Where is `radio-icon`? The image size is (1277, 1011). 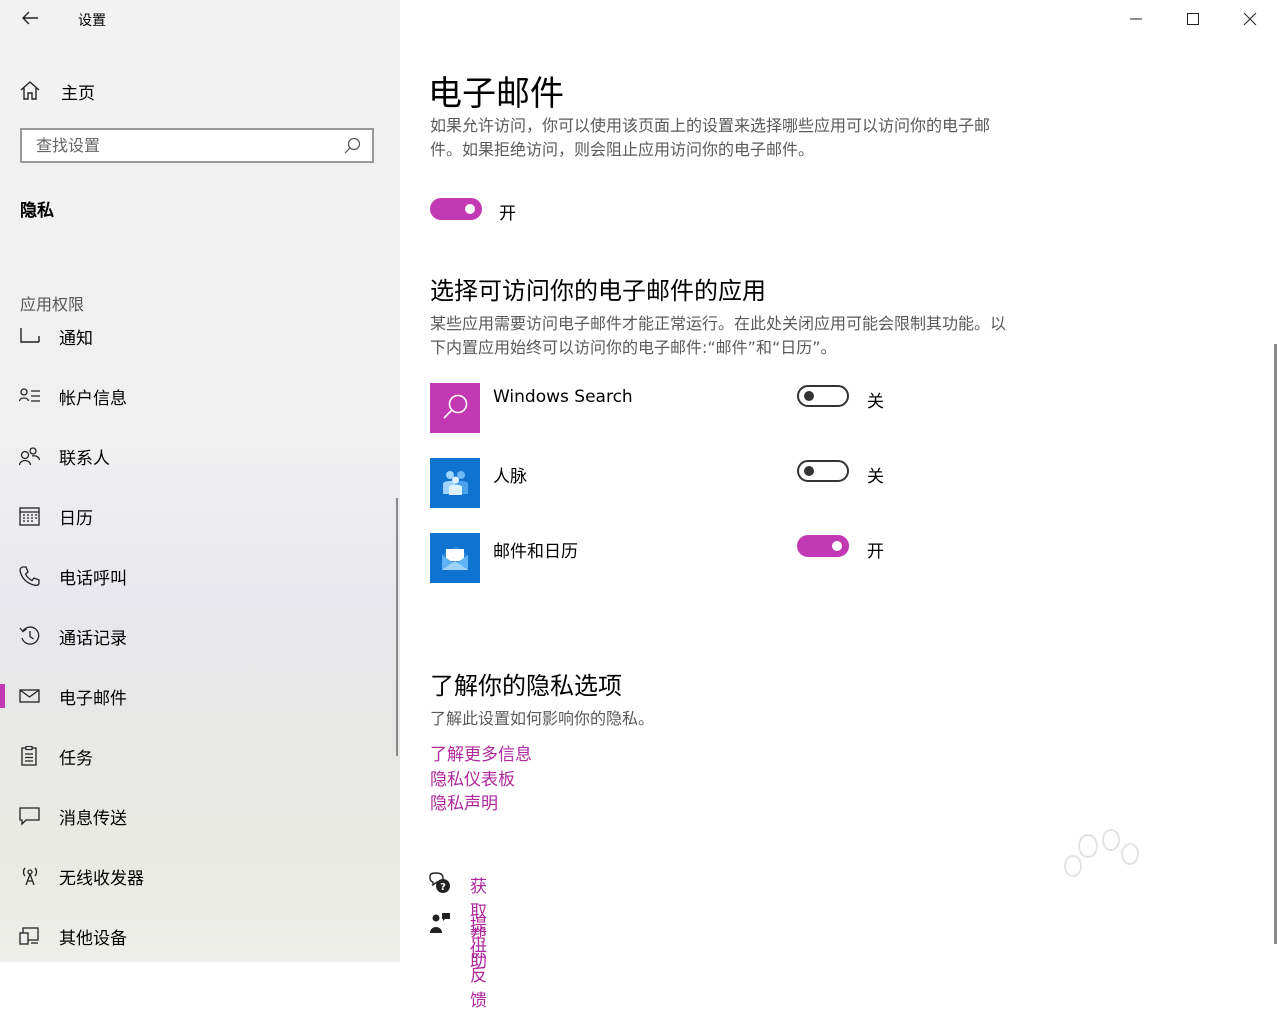
radio-icon is located at coordinates (30, 876).